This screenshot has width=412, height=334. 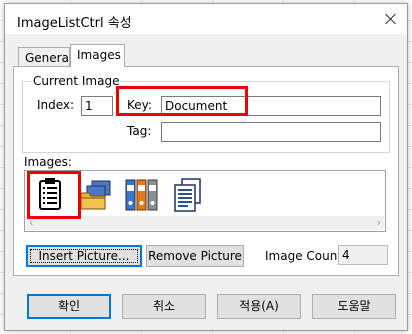 I want to click on documents-icon, so click(x=187, y=195).